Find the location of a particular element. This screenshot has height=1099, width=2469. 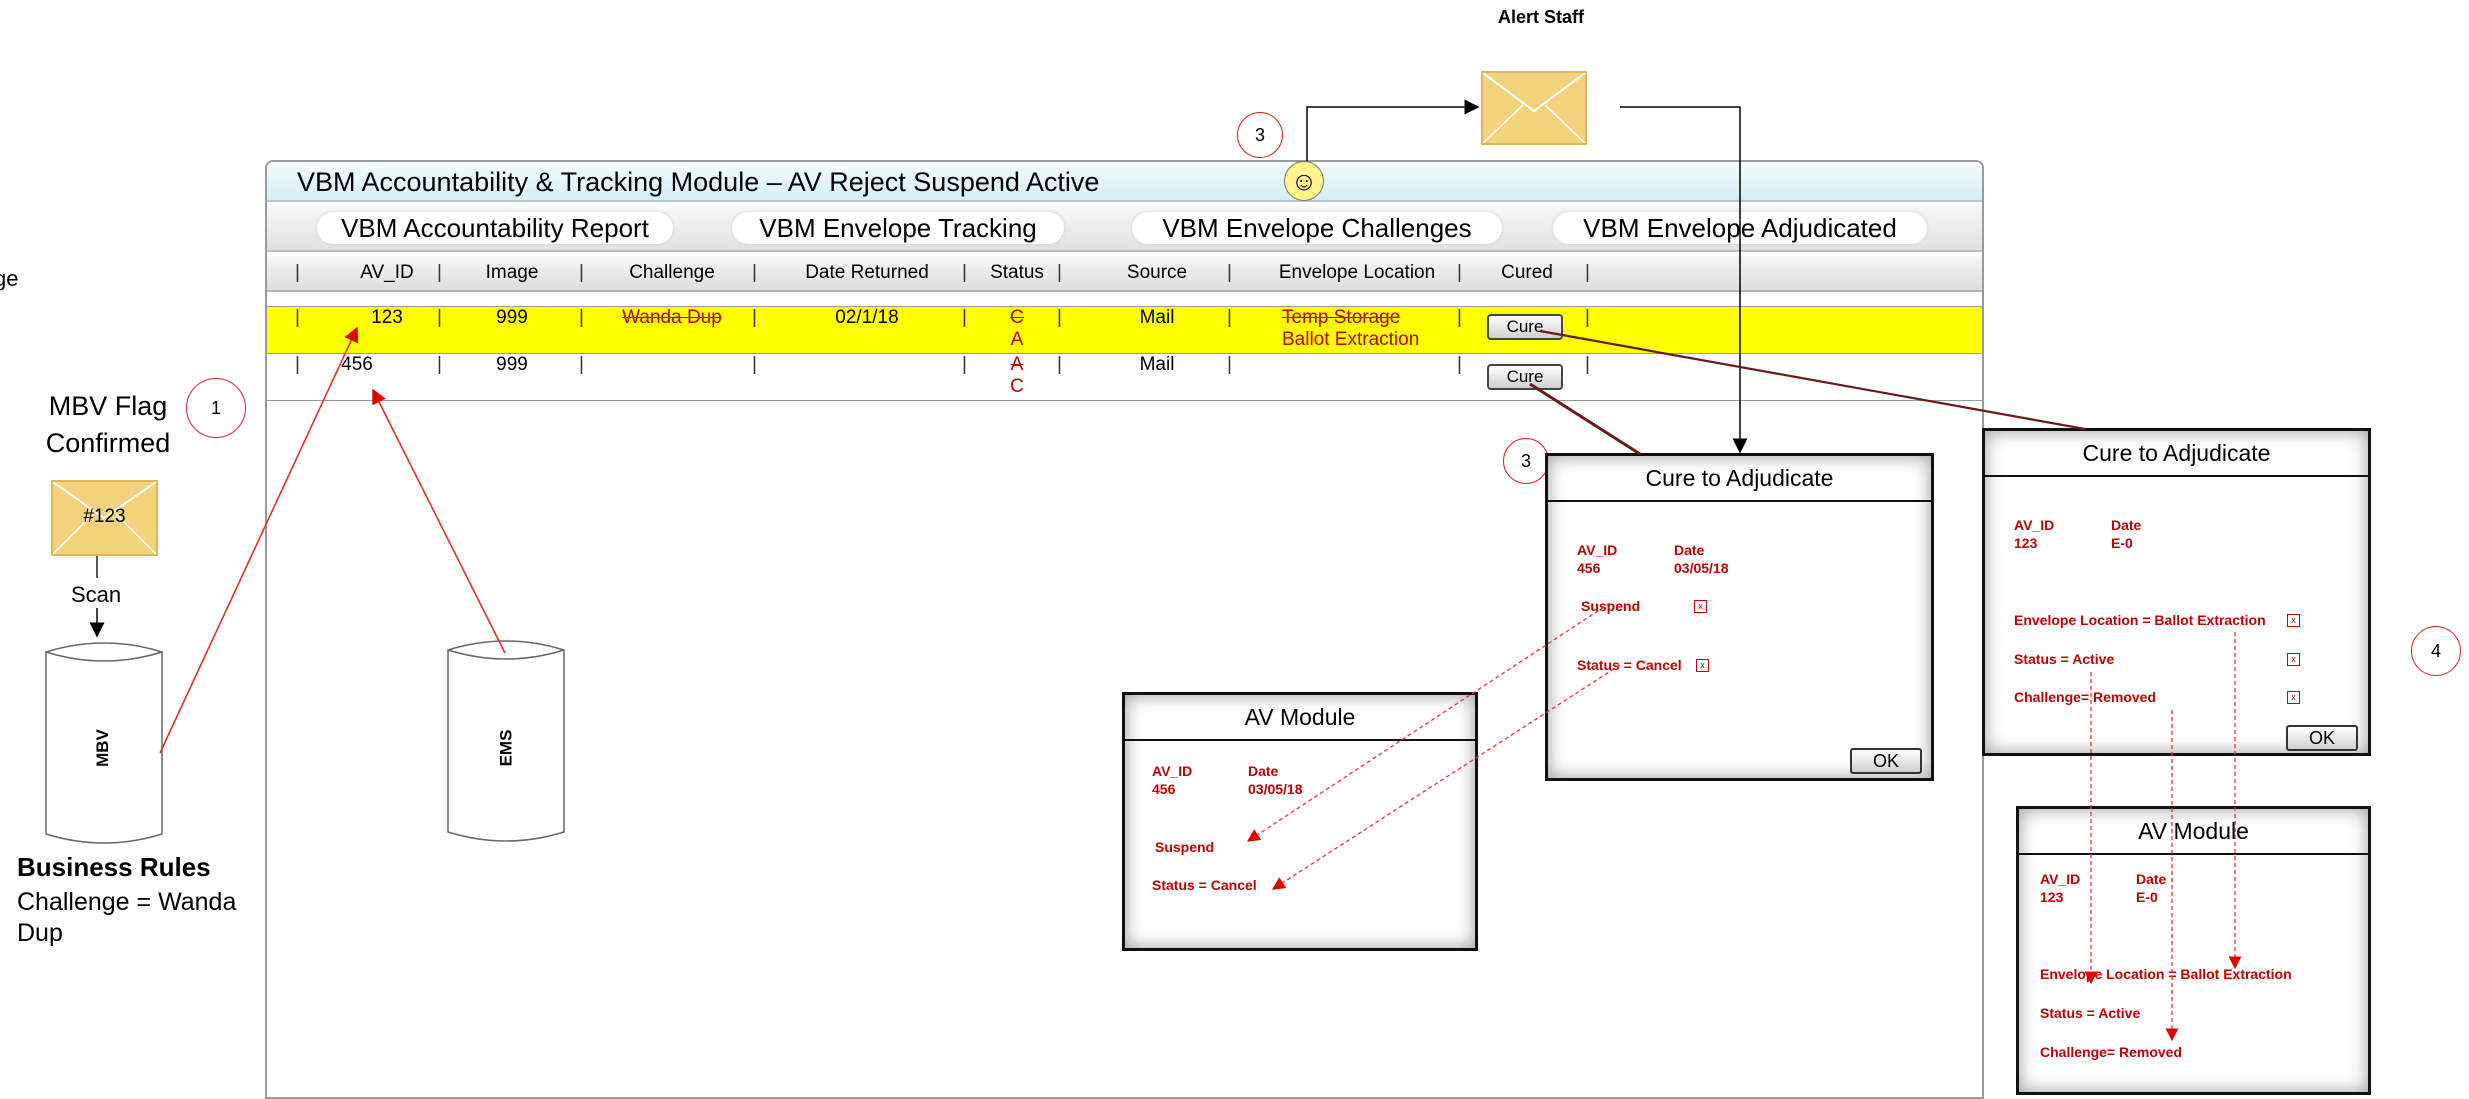

tab-envelope-tracking: VBM Envelope Tracking is located at coordinates (898, 228).